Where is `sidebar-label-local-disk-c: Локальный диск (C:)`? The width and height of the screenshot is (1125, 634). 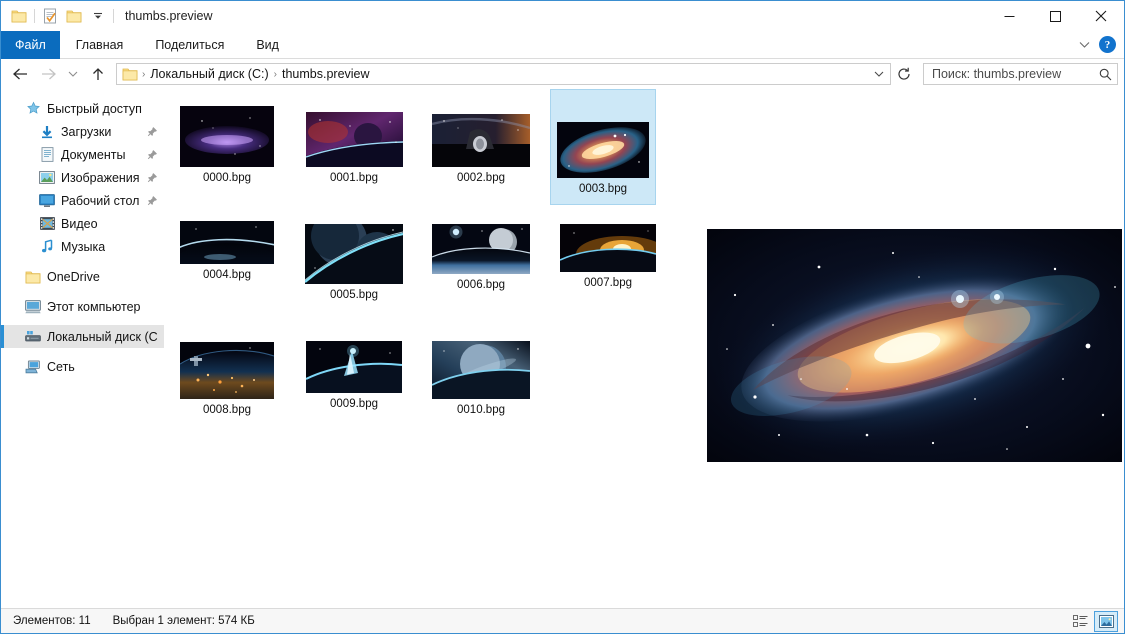 sidebar-label-local-disk-c: Локальный диск (C:) is located at coordinates (102, 336).